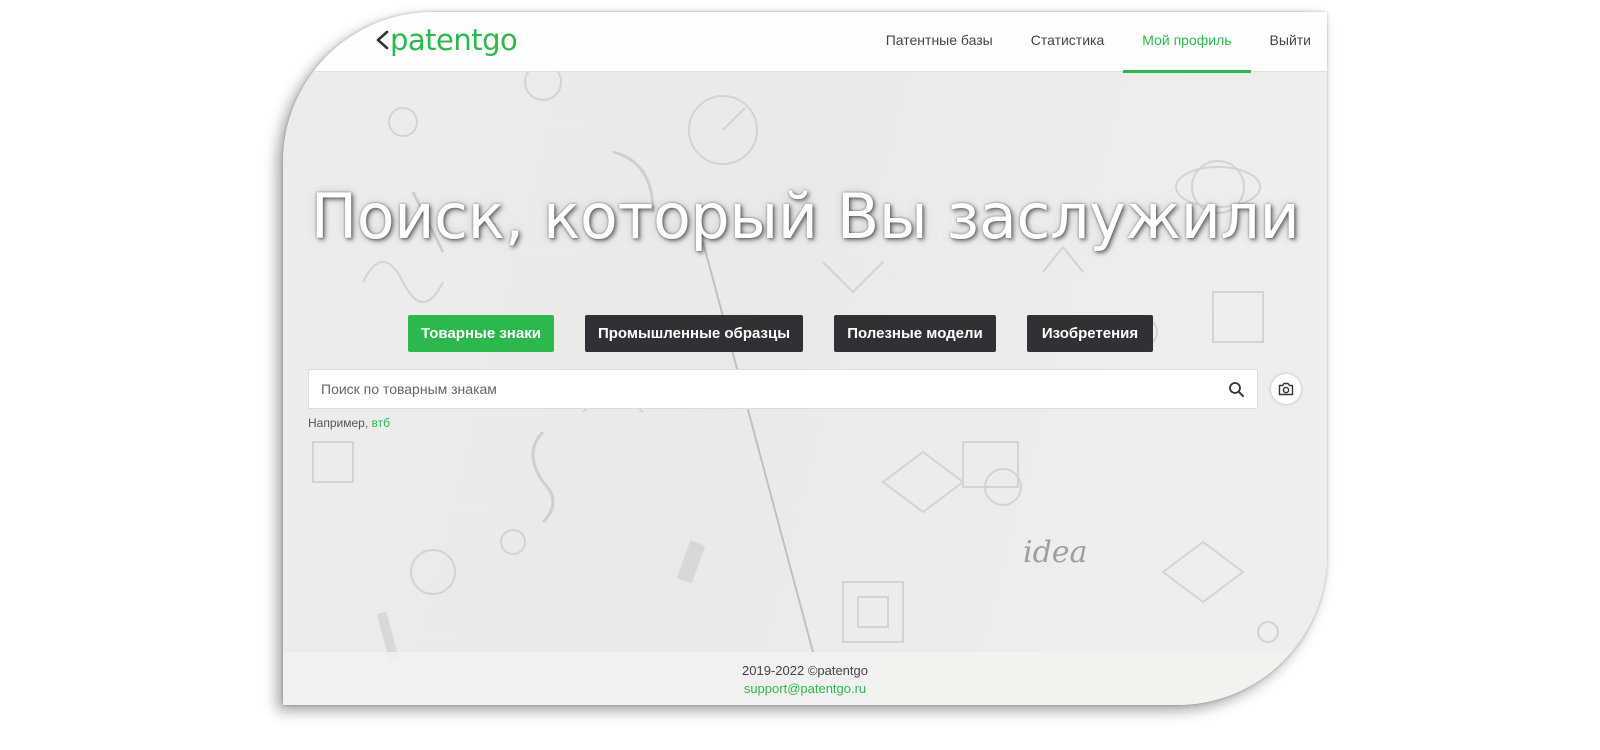 The width and height of the screenshot is (1600, 750). What do you see at coordinates (915, 333) in the screenshot?
I see `tab-utility-models: Полезные модели` at bounding box center [915, 333].